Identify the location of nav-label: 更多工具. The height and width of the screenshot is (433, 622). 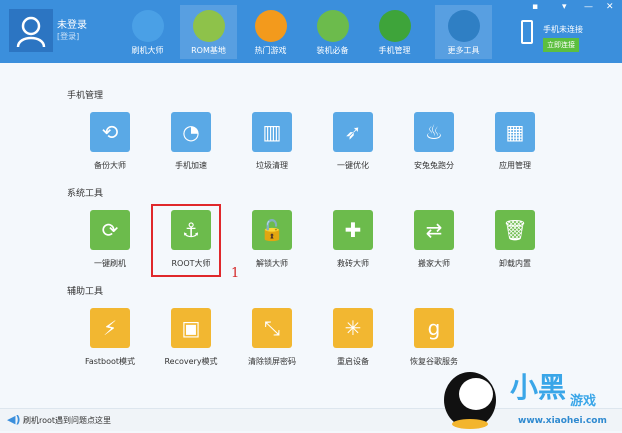
(463, 50).